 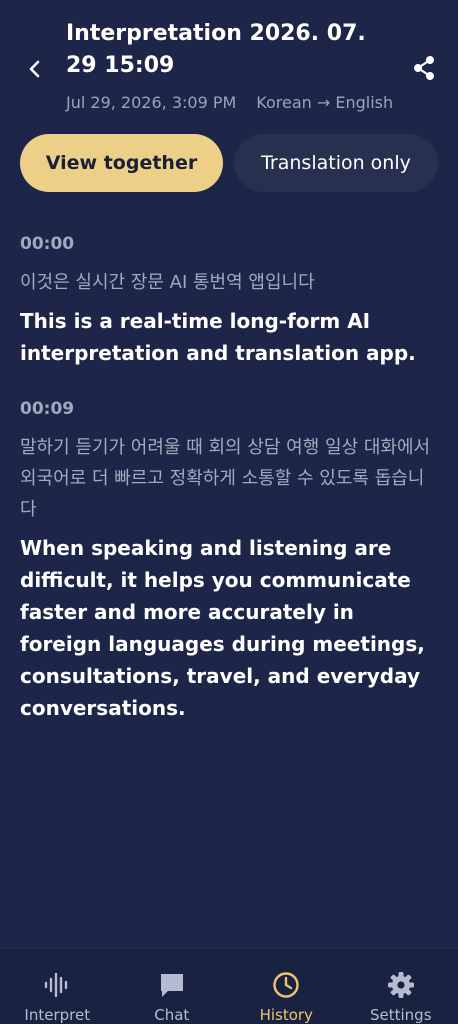 I want to click on entry-timestamp: 00:09, so click(x=47, y=409).